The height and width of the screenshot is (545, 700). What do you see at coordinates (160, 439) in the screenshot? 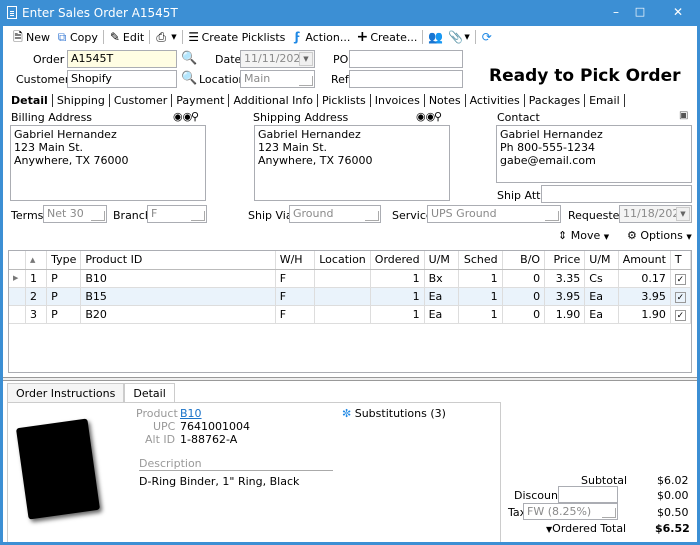
I see `alt-id-label: Alt ID` at bounding box center [160, 439].